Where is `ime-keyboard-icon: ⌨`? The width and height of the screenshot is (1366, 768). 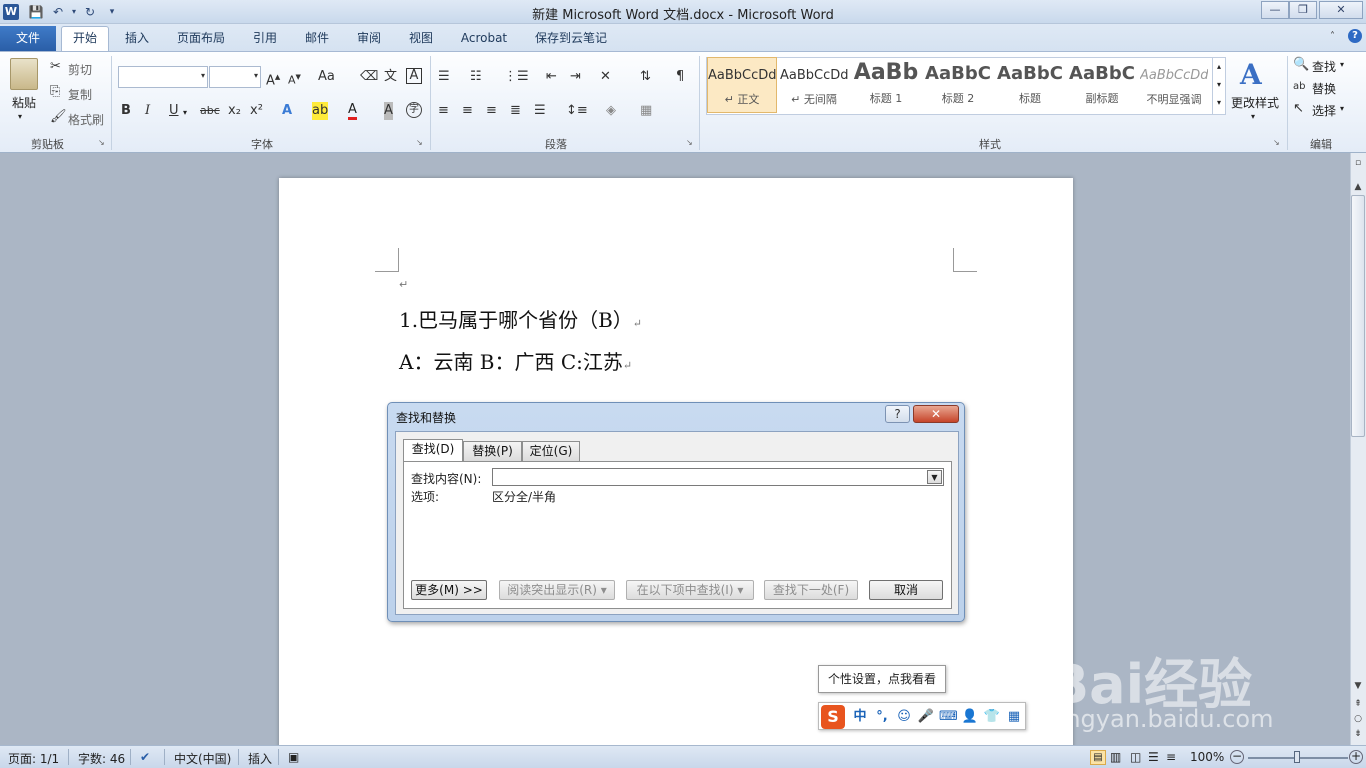 ime-keyboard-icon: ⌨ is located at coordinates (948, 717).